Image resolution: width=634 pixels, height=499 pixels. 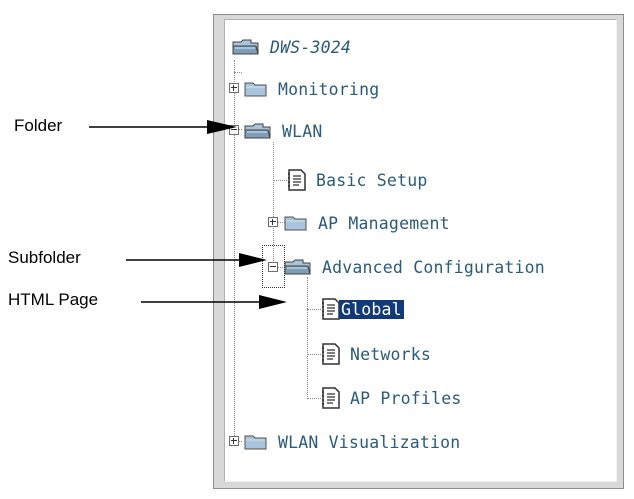 I want to click on callout-arrows, so click(x=188, y=214).